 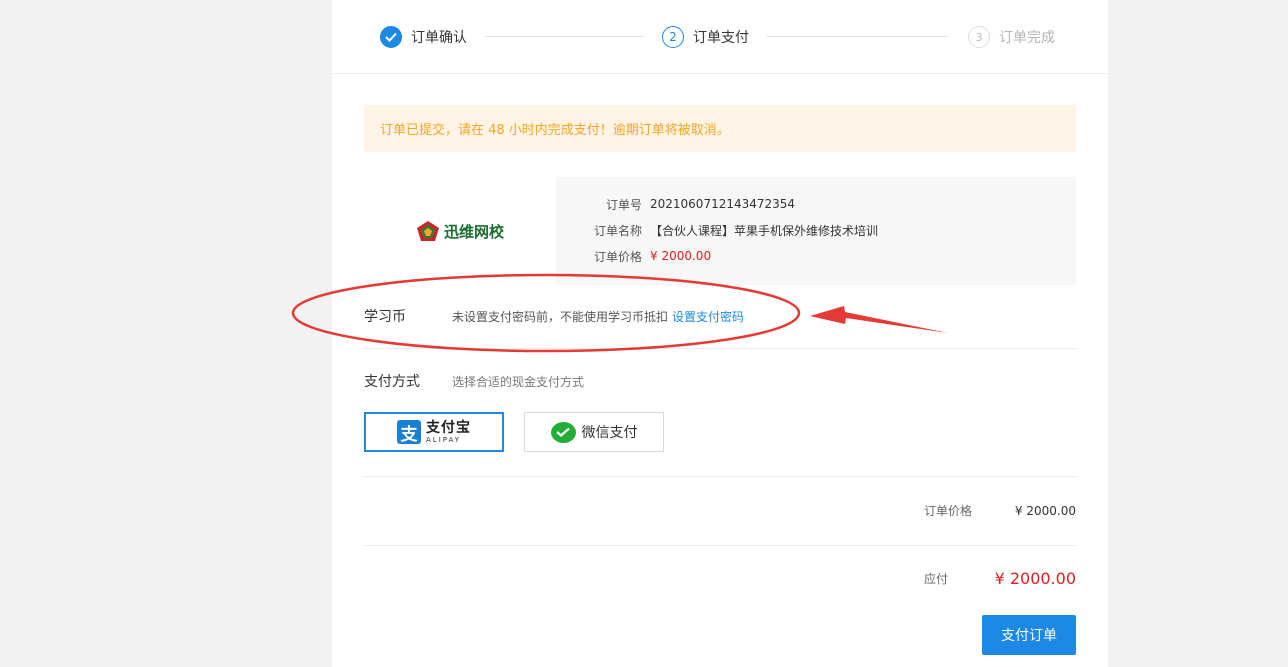 What do you see at coordinates (518, 381) in the screenshot?
I see `payment-method-hint: 选择合适的现金支付方式` at bounding box center [518, 381].